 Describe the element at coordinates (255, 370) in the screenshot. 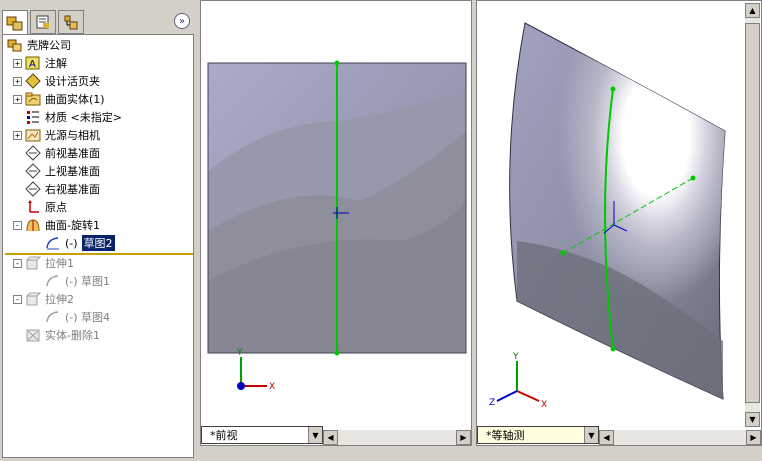

I see `view-triad-front: Y X` at that location.